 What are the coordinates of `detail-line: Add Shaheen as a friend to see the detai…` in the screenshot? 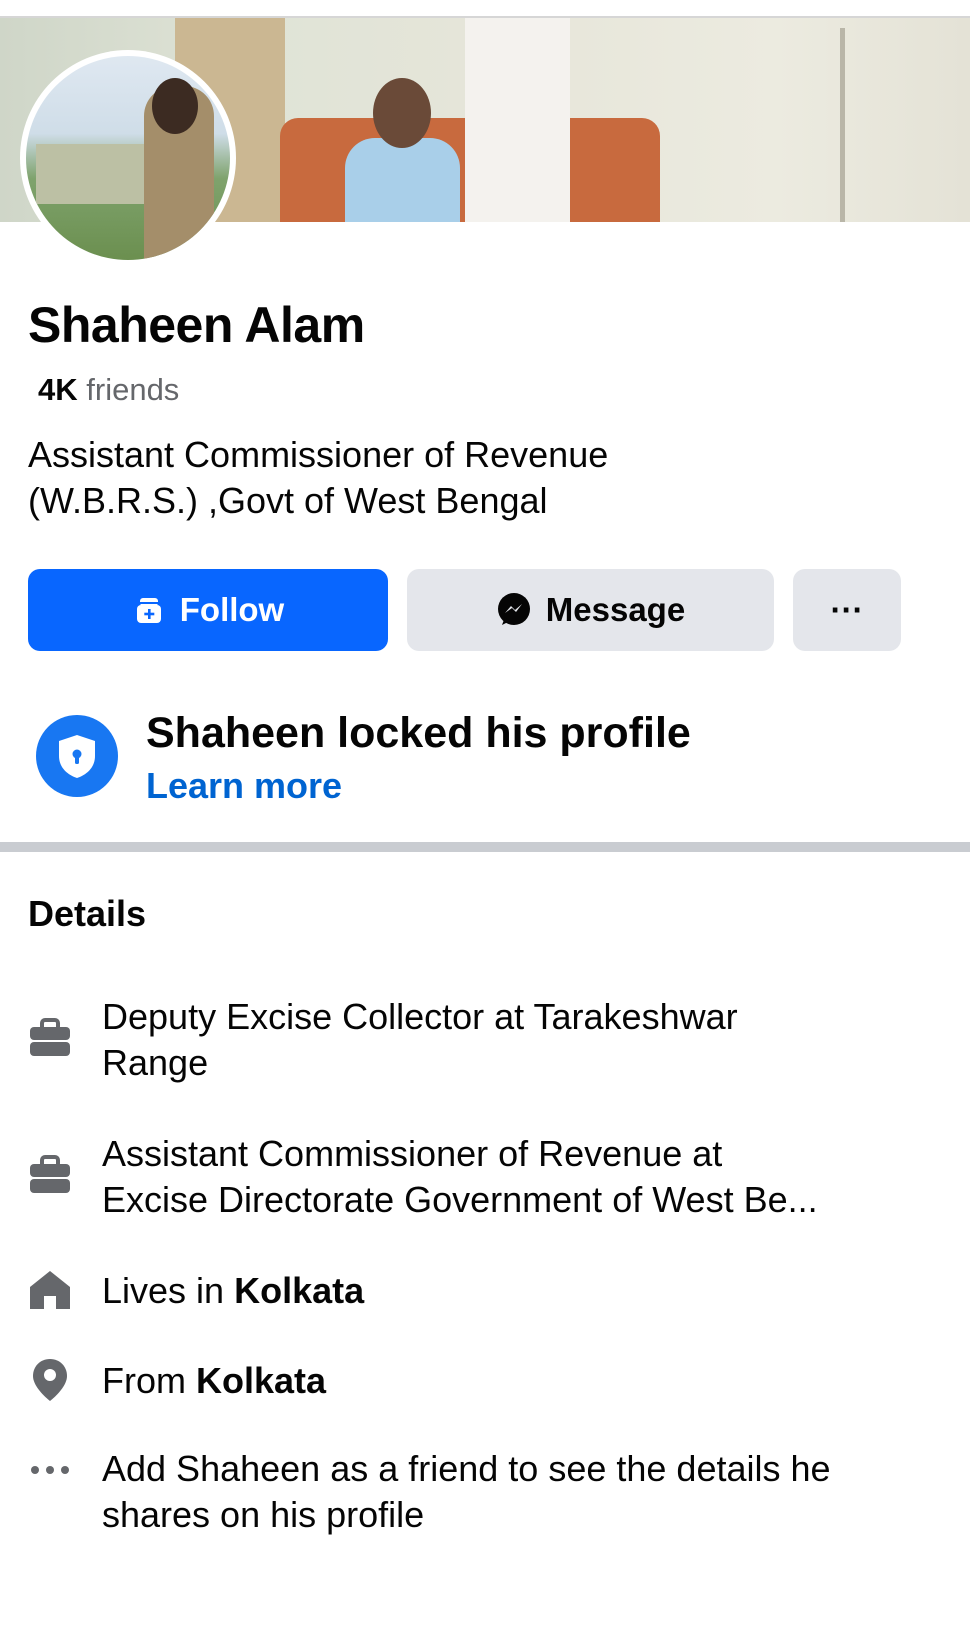 It's located at (466, 1468).